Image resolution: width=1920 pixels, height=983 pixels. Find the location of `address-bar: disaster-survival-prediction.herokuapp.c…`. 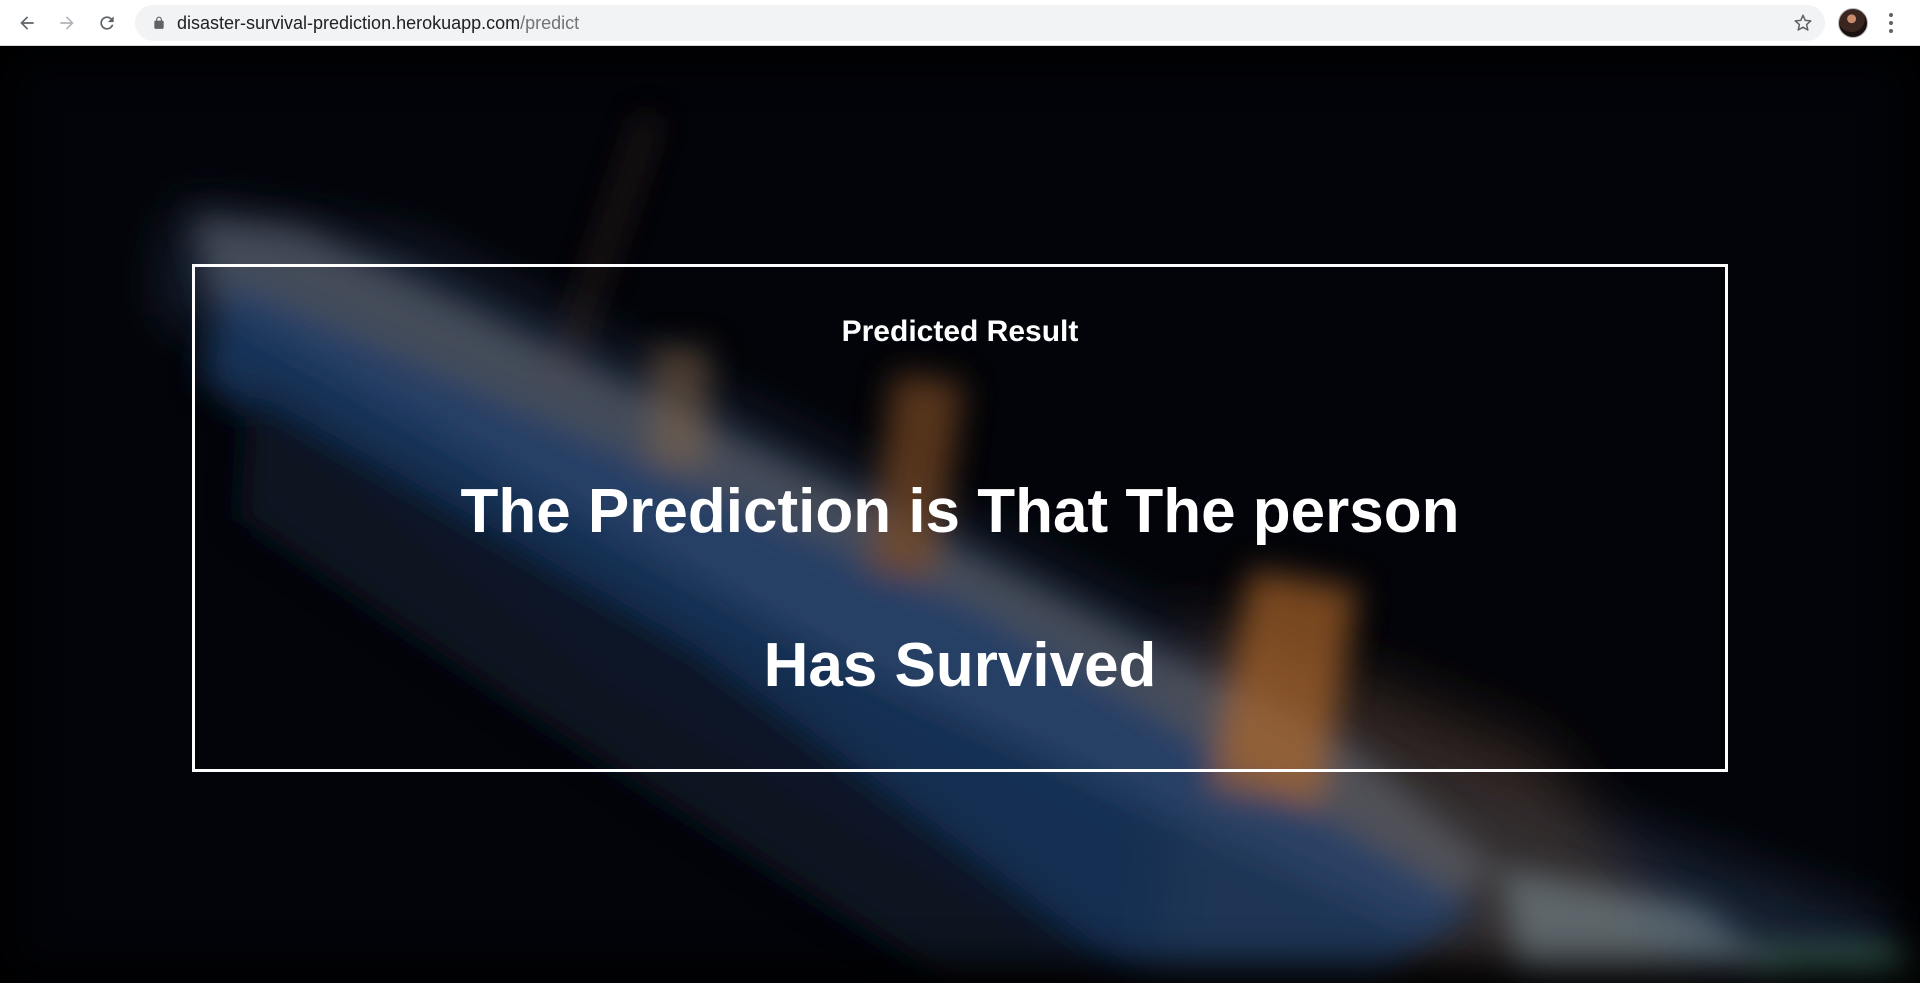

address-bar: disaster-survival-prediction.herokuapp.c… is located at coordinates (980, 23).